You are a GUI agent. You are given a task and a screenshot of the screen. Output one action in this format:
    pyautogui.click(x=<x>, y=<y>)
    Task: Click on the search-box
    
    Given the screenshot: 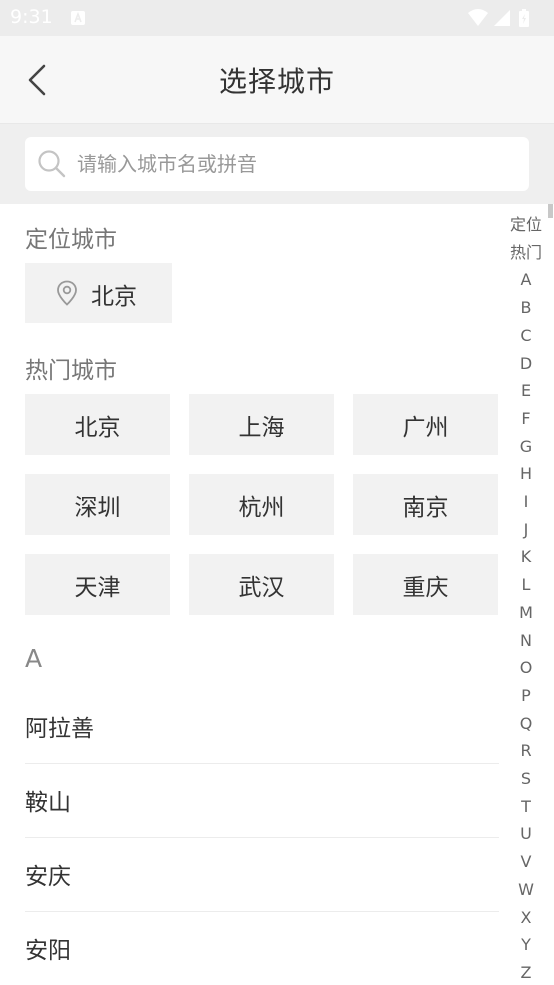 What is the action you would take?
    pyautogui.click(x=277, y=164)
    